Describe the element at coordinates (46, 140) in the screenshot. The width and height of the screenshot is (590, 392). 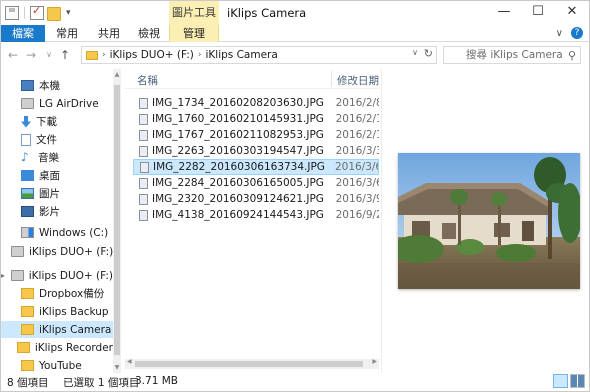
I see `nav-item-label: 文件` at that location.